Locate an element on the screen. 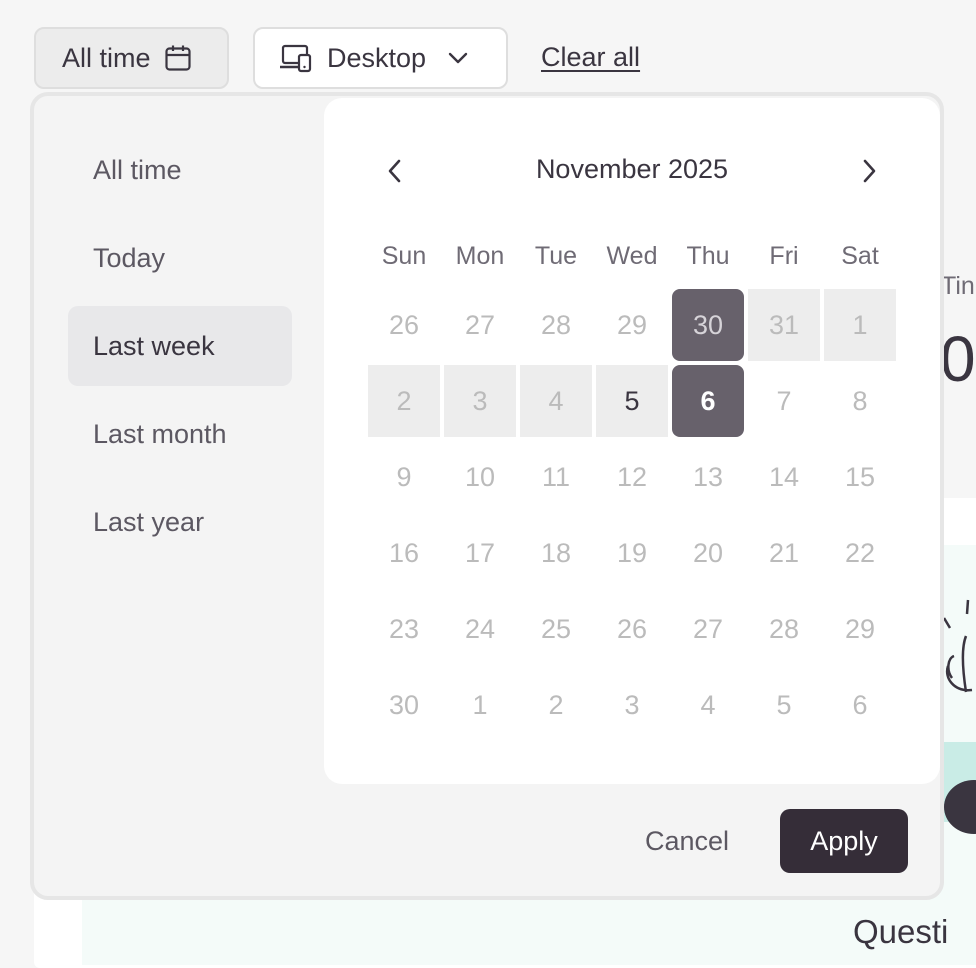 This screenshot has height=968, width=976. device-select: Desktop is located at coordinates (380, 58).